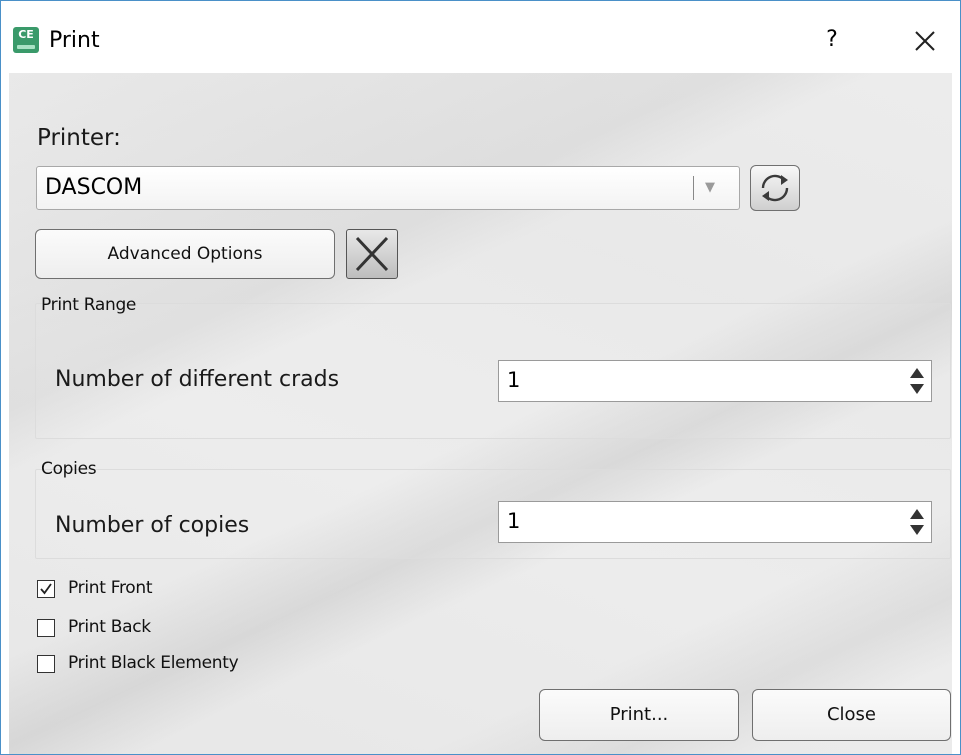  I want to click on copies-title: Copies, so click(69, 469).